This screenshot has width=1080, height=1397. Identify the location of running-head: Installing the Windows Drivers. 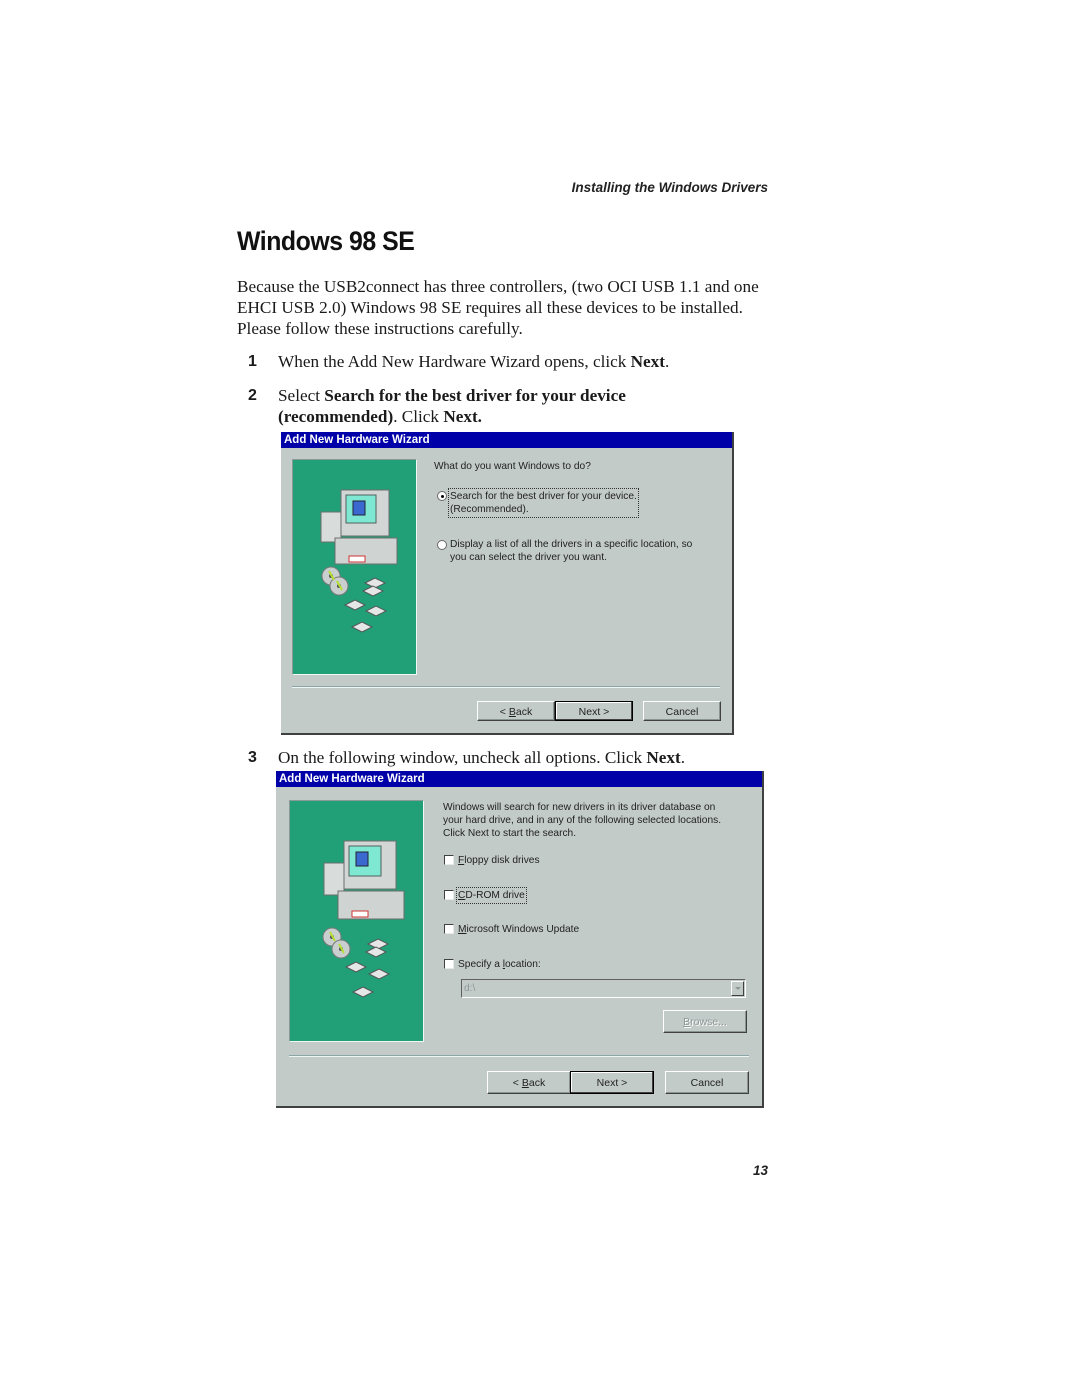
(669, 187).